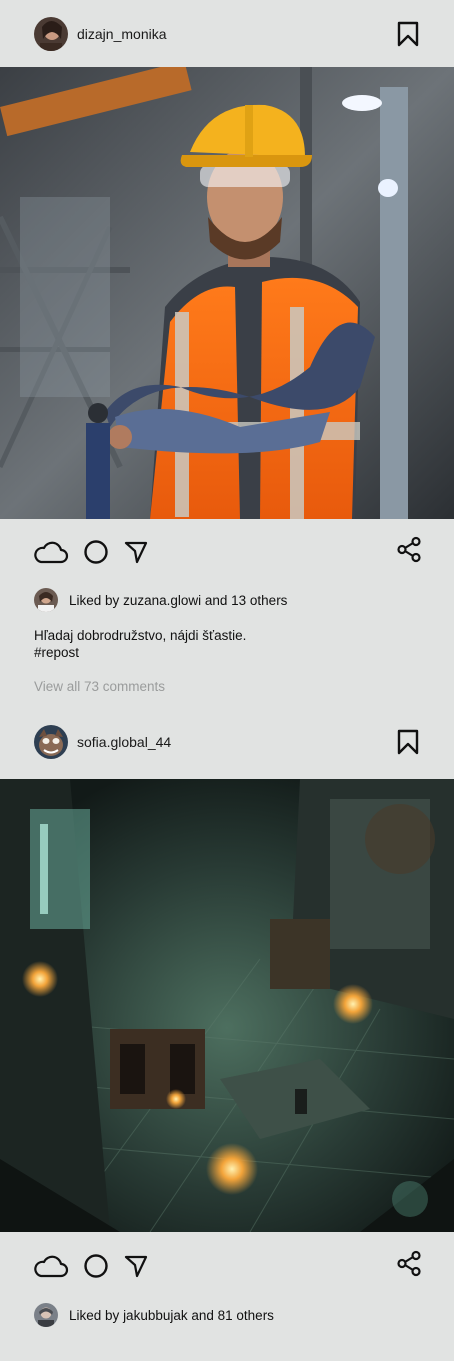 Image resolution: width=454 pixels, height=1361 pixels. What do you see at coordinates (122, 34) in the screenshot?
I see `username: dizajn_monika` at bounding box center [122, 34].